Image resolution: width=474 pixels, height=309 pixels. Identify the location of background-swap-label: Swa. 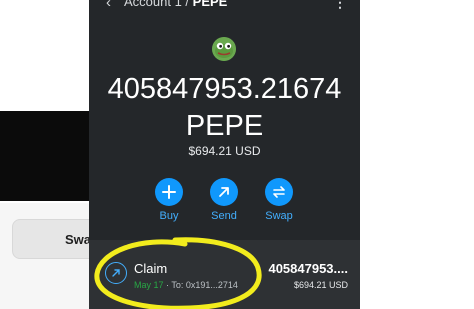
(78, 239).